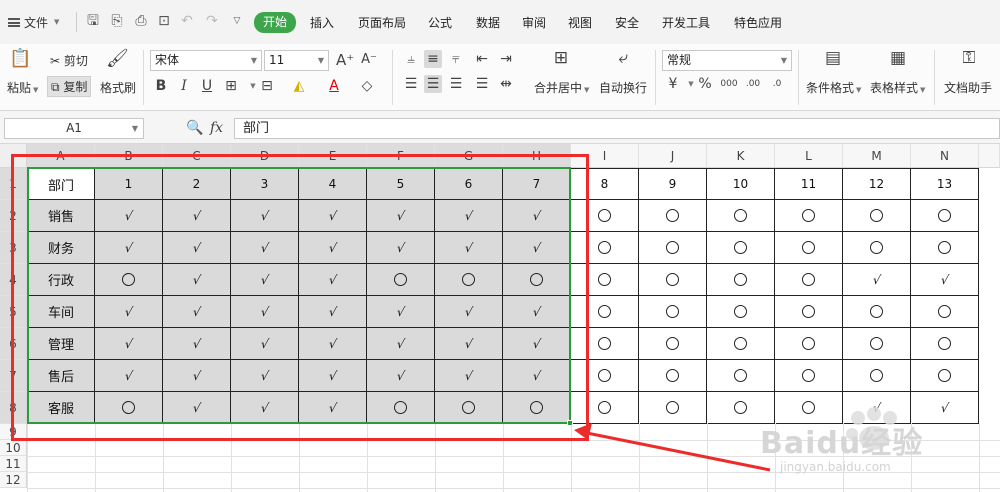 The width and height of the screenshot is (1000, 492). I want to click on font-size-select: 11 ▼, so click(296, 60).